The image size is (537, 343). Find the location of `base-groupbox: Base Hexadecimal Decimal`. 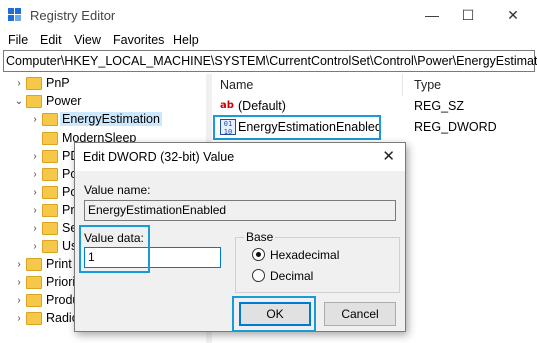

base-groupbox: Base Hexadecimal Decimal is located at coordinates (317, 261).